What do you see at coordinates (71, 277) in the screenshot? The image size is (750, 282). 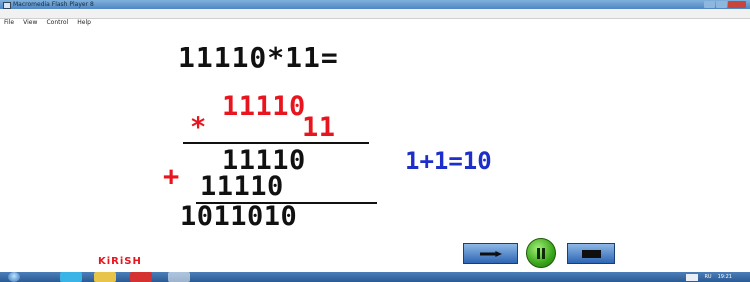 I see `taskbar-browser-icon` at bounding box center [71, 277].